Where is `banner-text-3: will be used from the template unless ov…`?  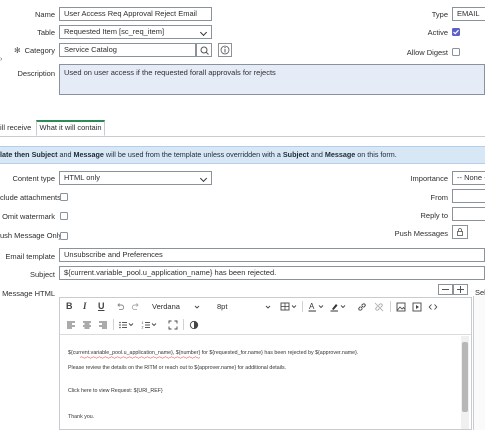
banner-text-3: will be used from the template unless ov… is located at coordinates (193, 154).